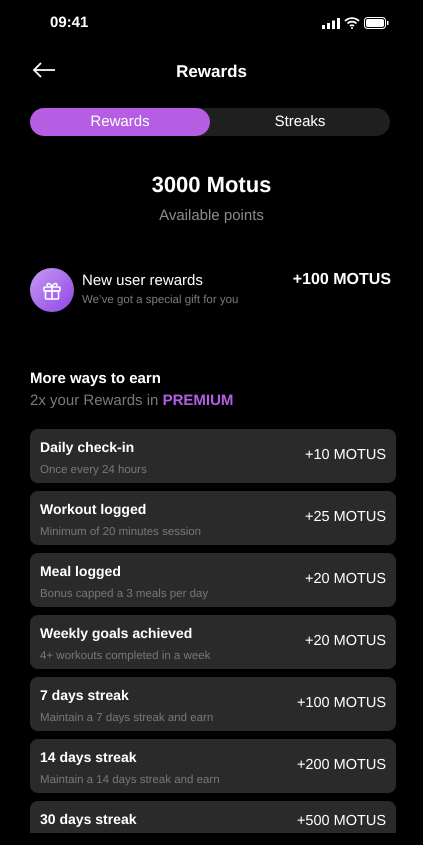 The height and width of the screenshot is (845, 423). I want to click on earn-title: Weekly goals achieved, so click(117, 633).